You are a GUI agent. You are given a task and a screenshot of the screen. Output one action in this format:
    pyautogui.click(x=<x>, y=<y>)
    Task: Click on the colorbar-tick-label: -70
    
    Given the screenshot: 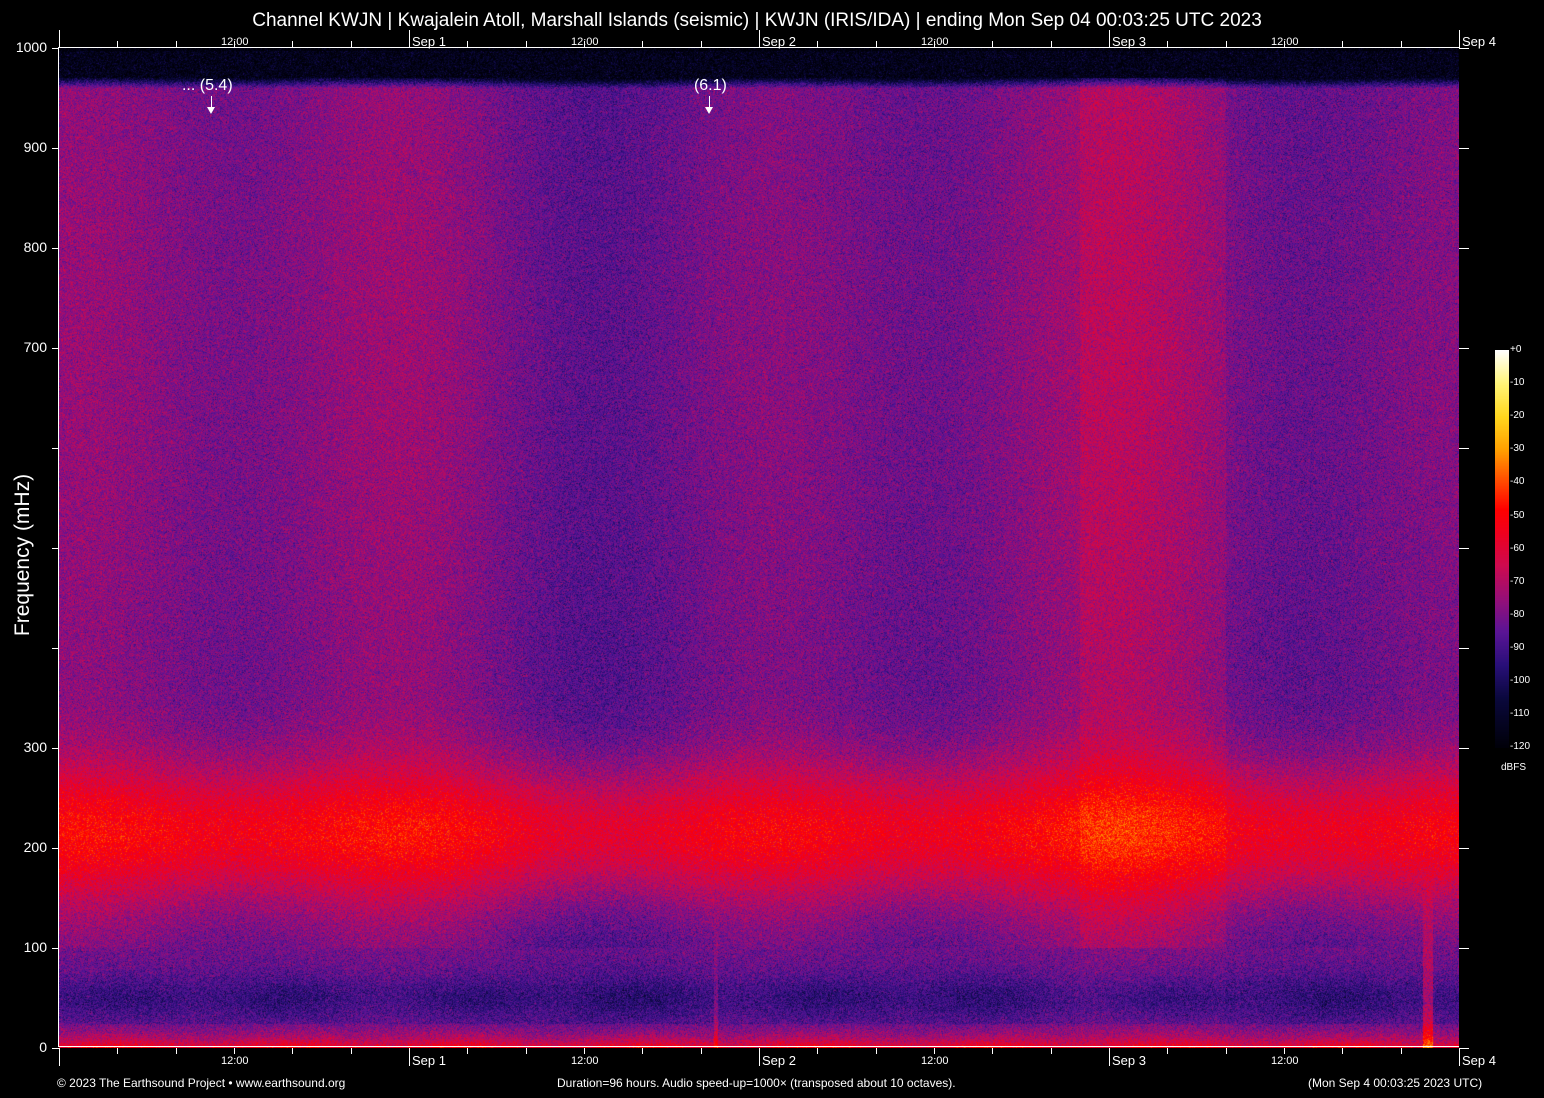 What is the action you would take?
    pyautogui.click(x=1517, y=581)
    